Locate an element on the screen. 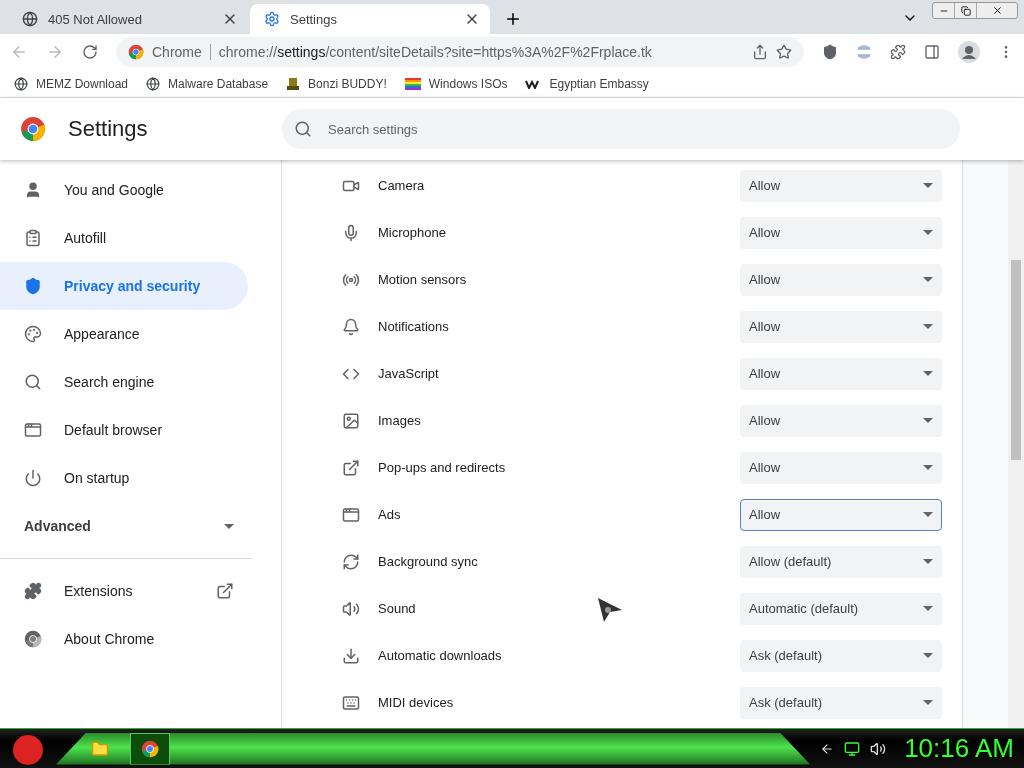  download-icon is located at coordinates (351, 655).